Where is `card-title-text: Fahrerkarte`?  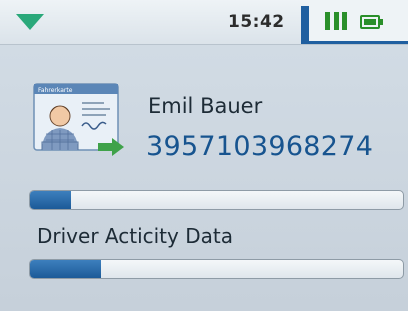
card-title-text: Fahrerkarte is located at coordinates (55, 90).